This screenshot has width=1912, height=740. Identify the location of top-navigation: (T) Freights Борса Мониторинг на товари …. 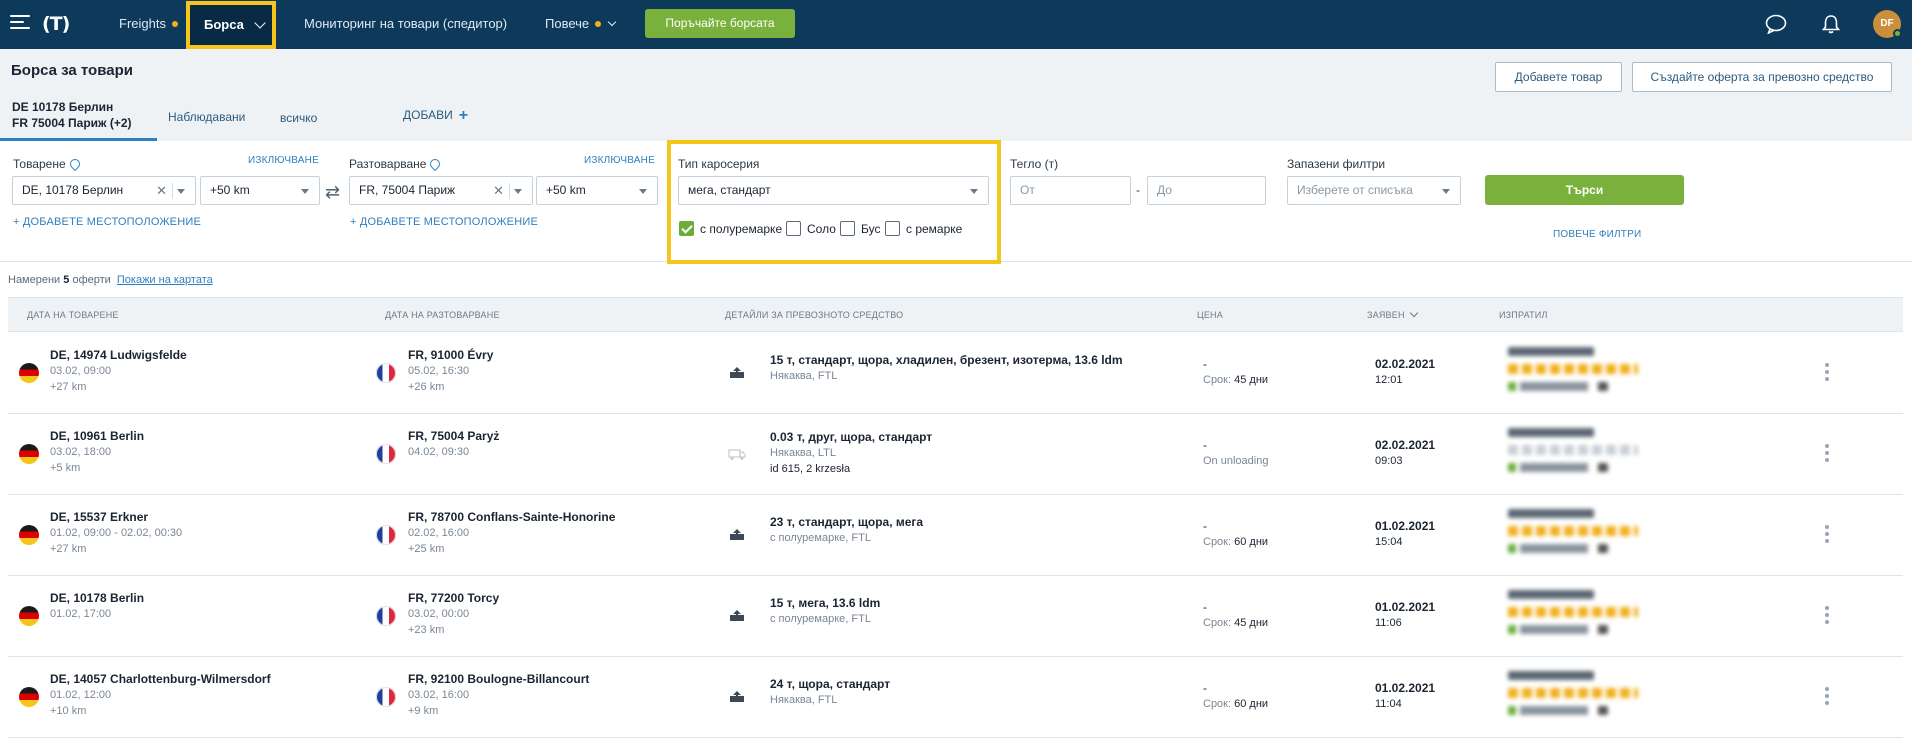
(956, 24).